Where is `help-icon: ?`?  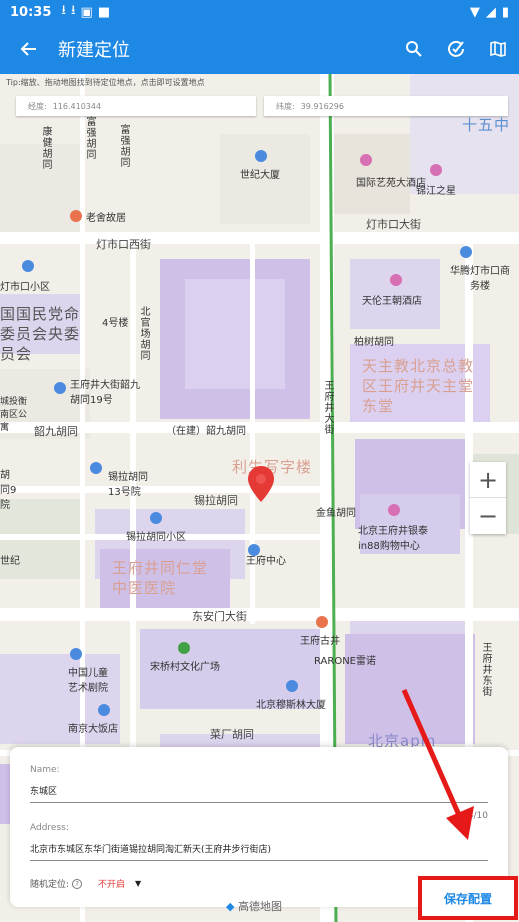
help-icon: ? is located at coordinates (77, 883).